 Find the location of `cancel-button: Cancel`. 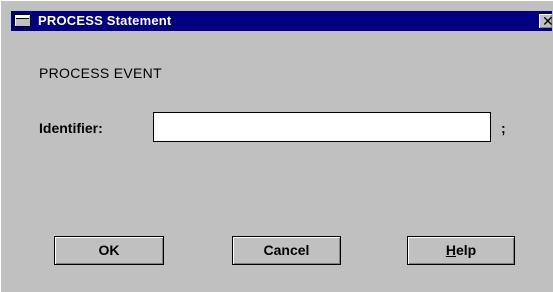

cancel-button: Cancel is located at coordinates (286, 250).